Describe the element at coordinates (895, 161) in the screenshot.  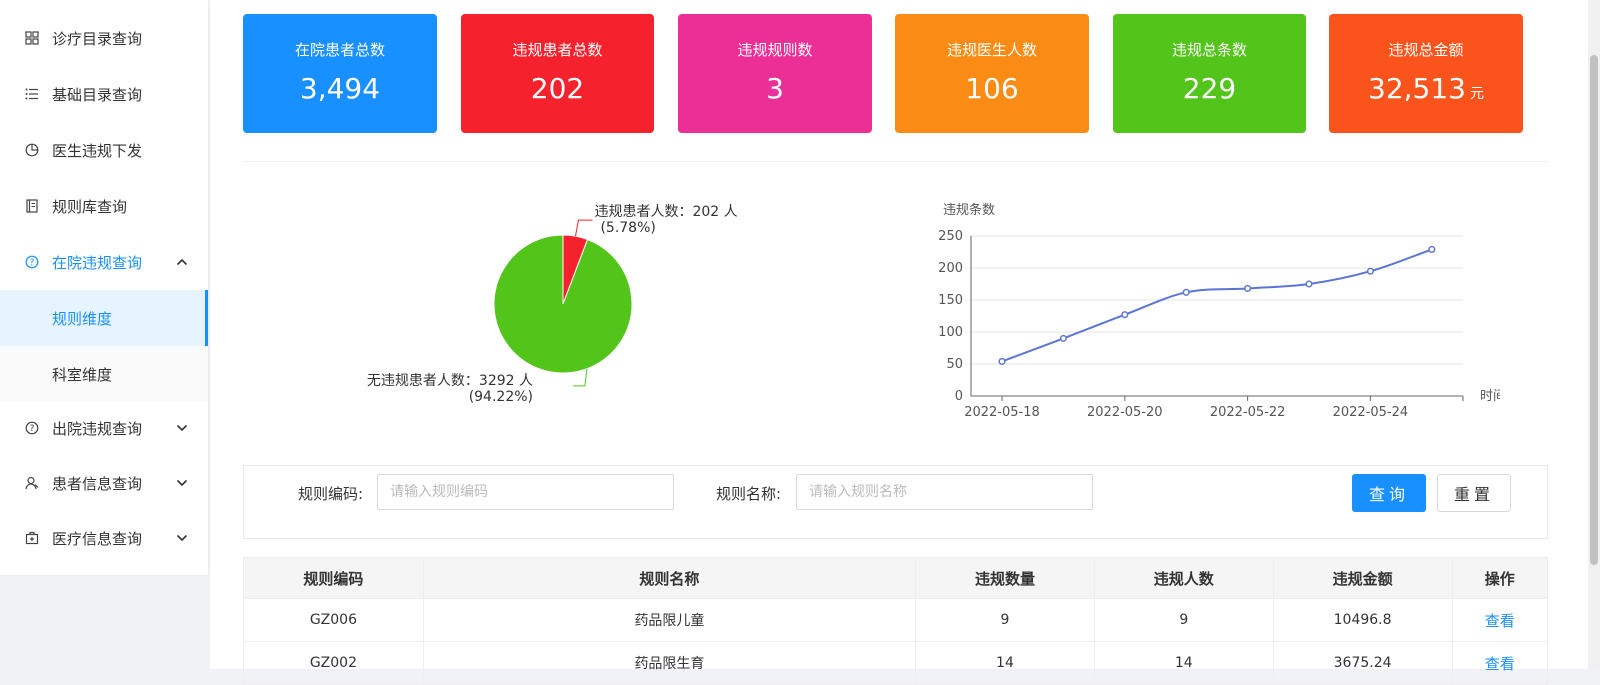
I see `divider` at that location.